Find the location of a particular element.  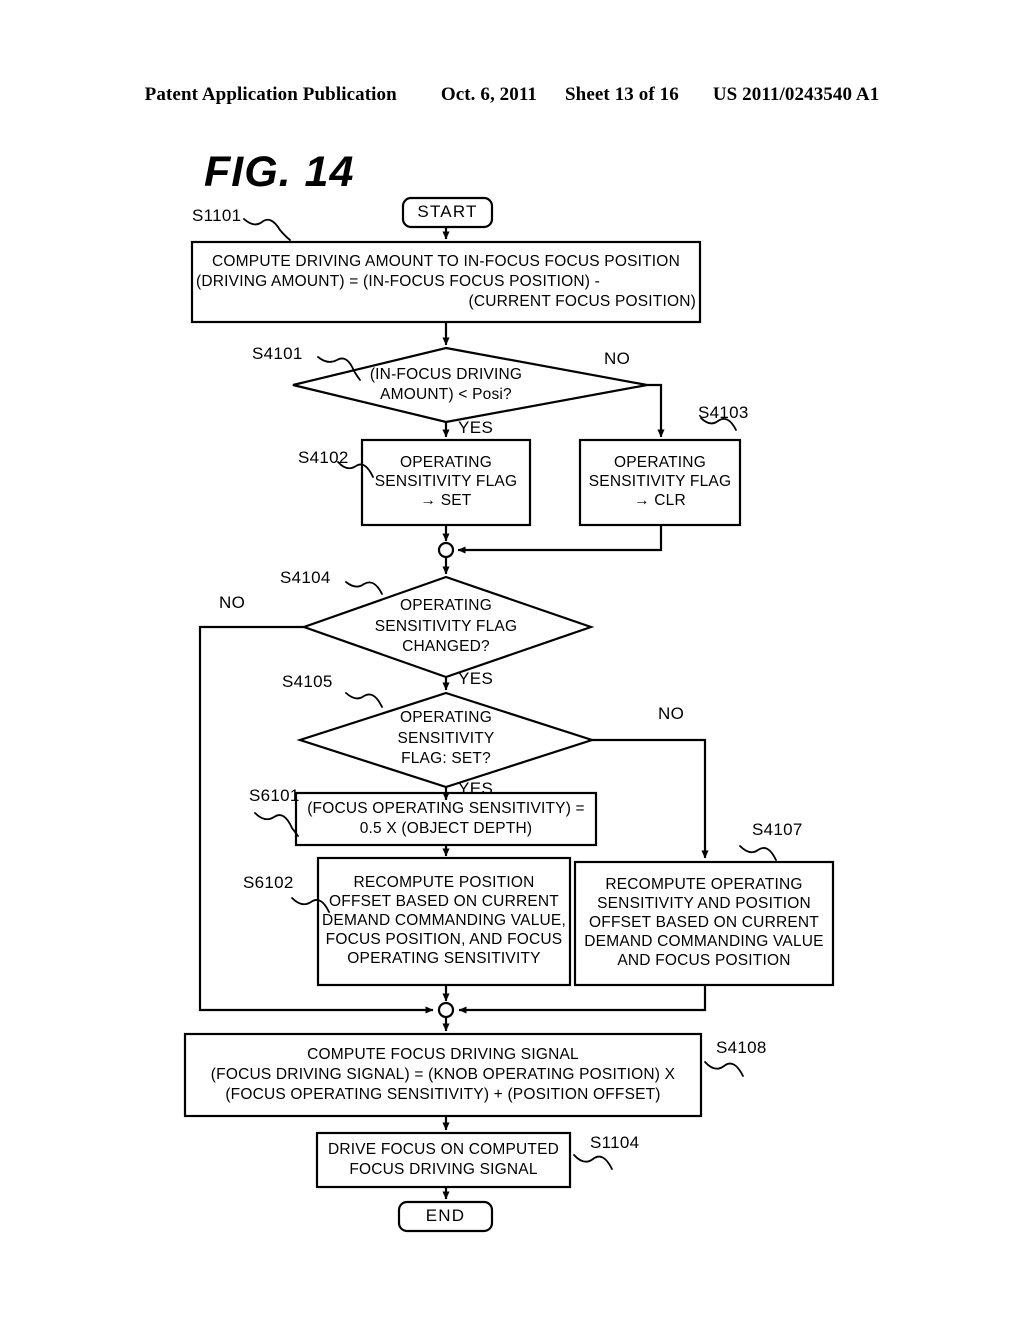

s4104-reference-tag: S4104 is located at coordinates (305, 577).